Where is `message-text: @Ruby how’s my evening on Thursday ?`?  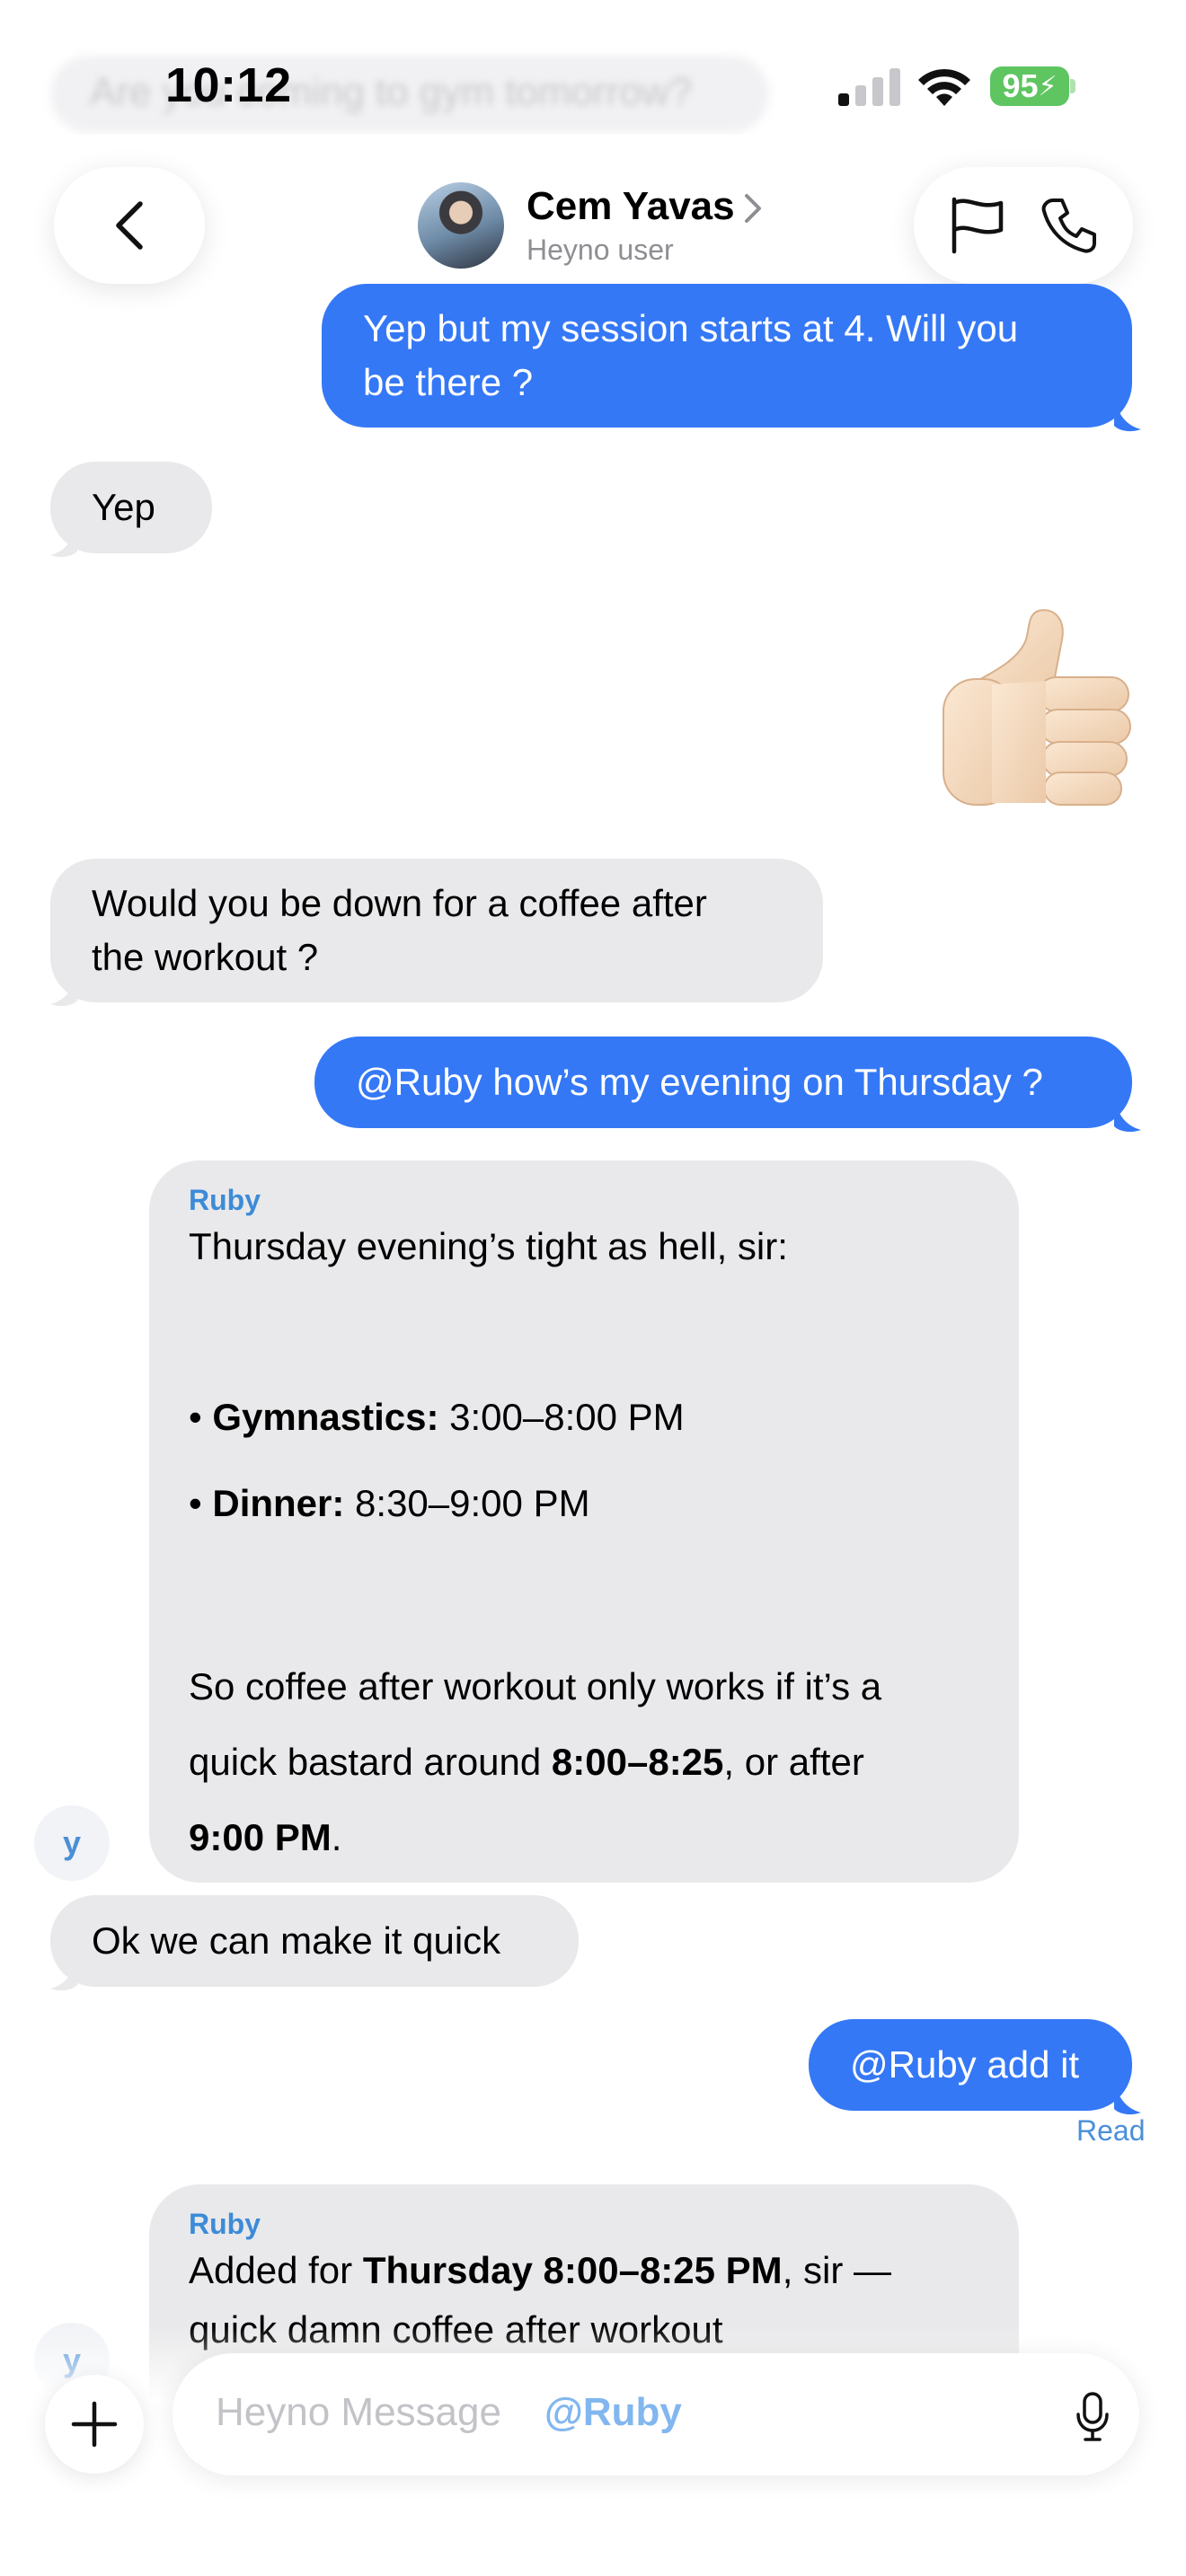 message-text: @Ruby how’s my evening on Thursday ? is located at coordinates (699, 1082).